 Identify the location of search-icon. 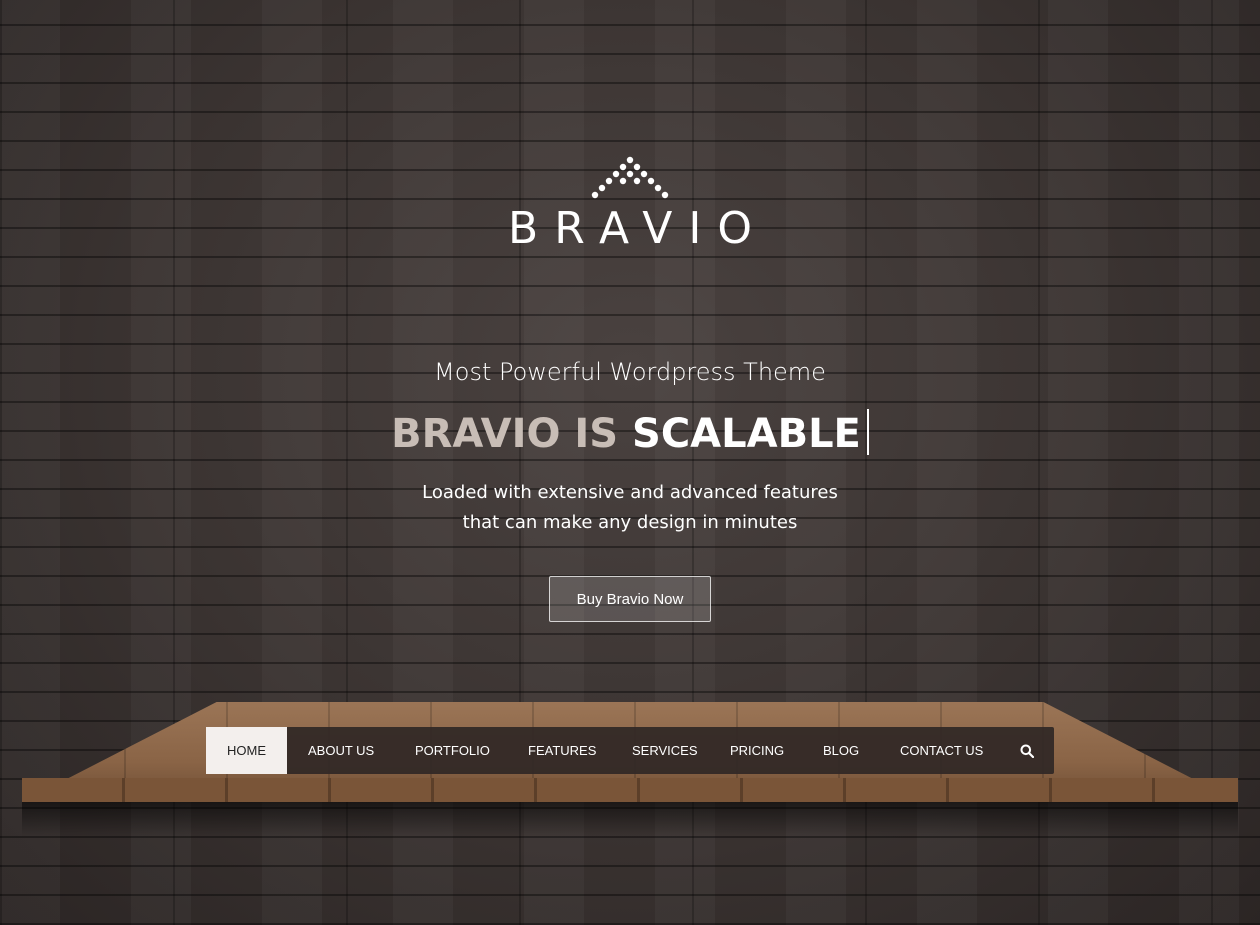
(1027, 751).